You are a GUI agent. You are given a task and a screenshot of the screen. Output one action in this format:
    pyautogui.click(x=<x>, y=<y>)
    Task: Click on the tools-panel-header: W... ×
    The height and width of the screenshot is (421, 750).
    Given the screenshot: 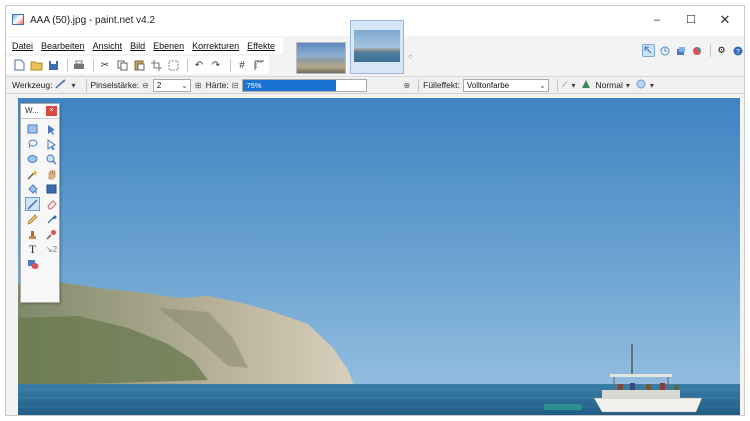 What is the action you would take?
    pyautogui.click(x=40, y=111)
    